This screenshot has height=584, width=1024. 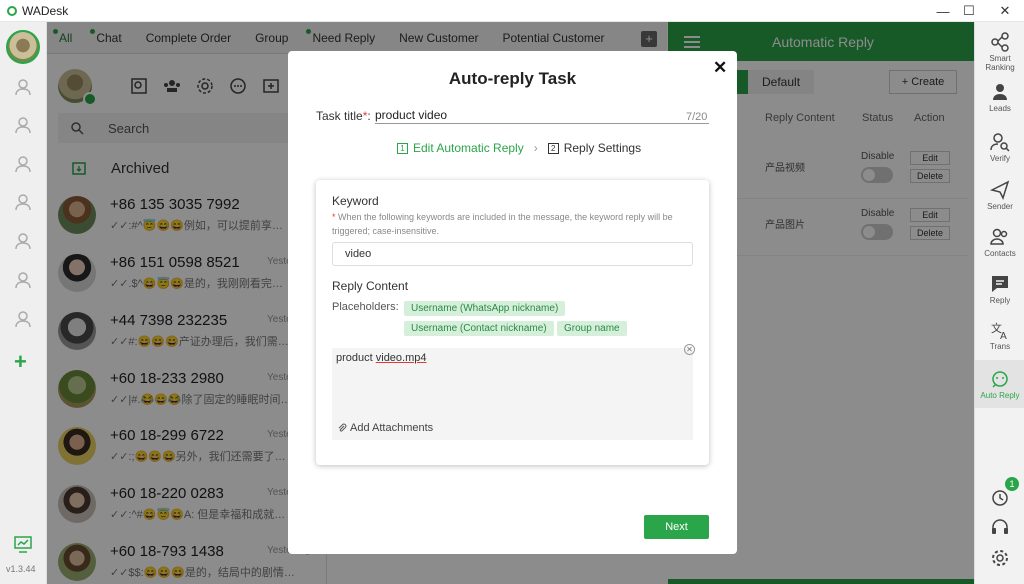 I want to click on sidebar-item-reply: Reply, so click(x=999, y=289).